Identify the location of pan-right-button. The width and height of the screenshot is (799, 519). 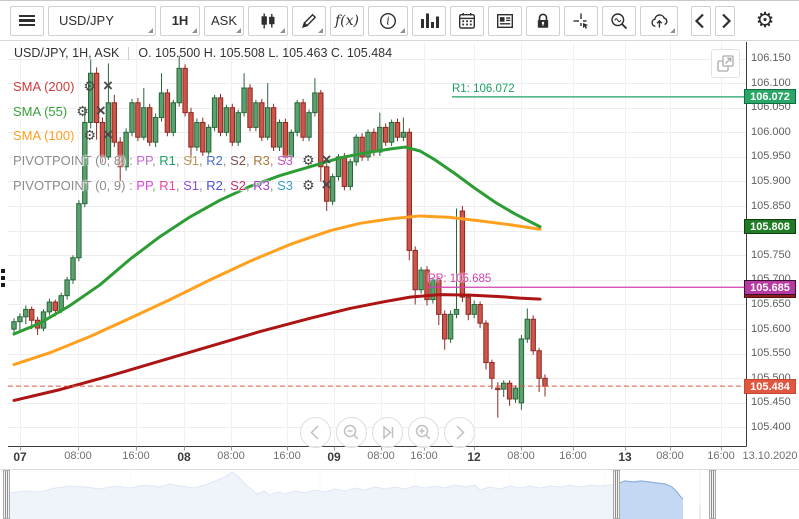
(459, 432).